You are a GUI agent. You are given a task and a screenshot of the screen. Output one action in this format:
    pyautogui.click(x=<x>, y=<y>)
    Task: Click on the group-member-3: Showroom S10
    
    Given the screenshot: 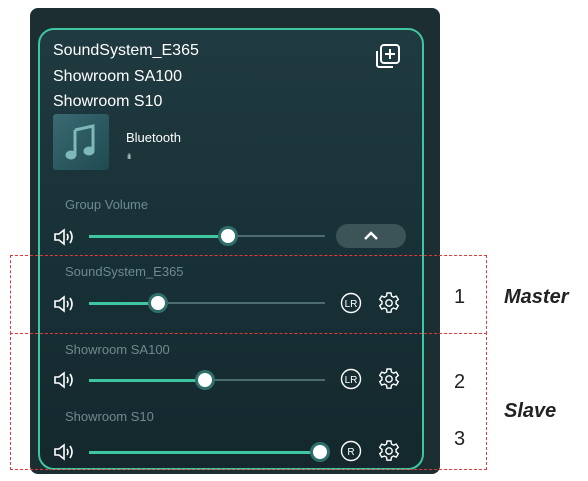 What is the action you would take?
    pyautogui.click(x=108, y=101)
    